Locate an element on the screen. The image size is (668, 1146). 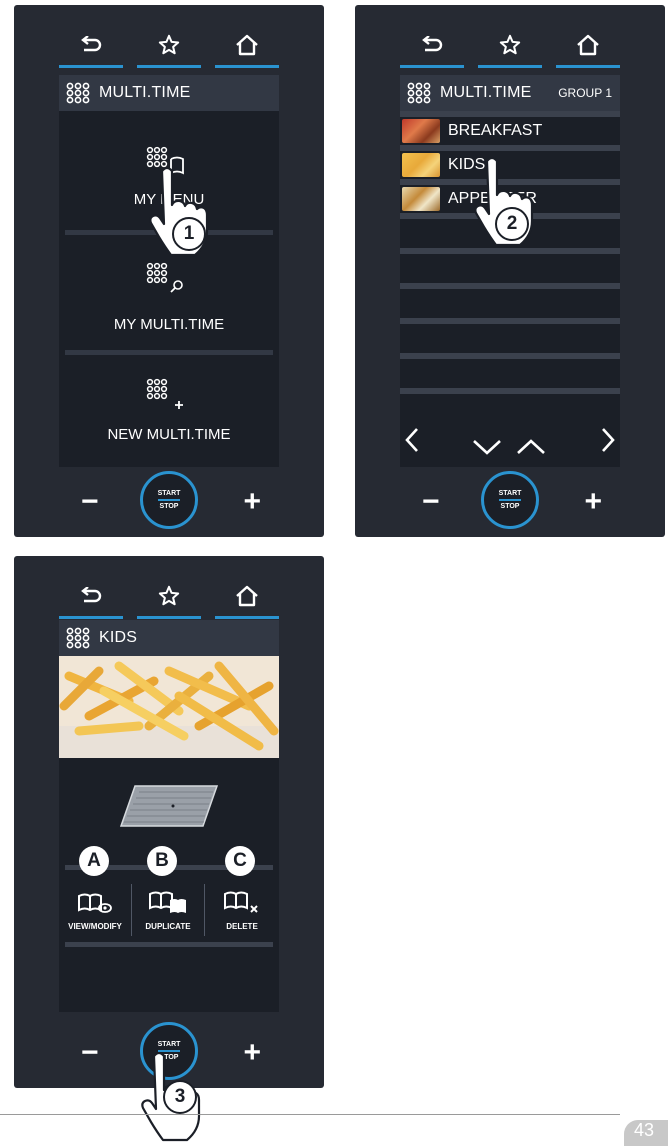
delete-button: DELETE is located at coordinates (242, 907).